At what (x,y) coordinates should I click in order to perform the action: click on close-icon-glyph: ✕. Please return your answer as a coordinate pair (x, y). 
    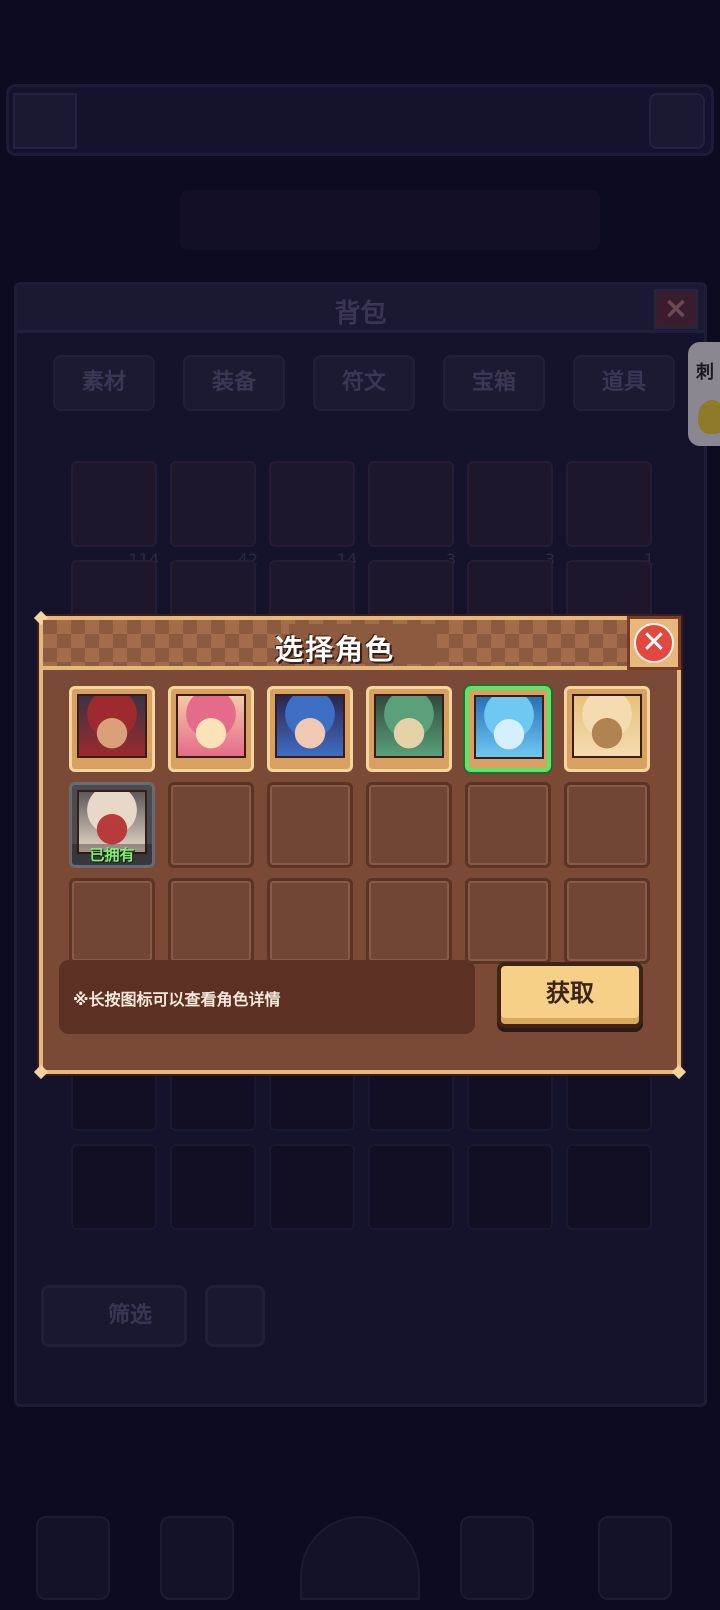
    Looking at the image, I should click on (654, 642).